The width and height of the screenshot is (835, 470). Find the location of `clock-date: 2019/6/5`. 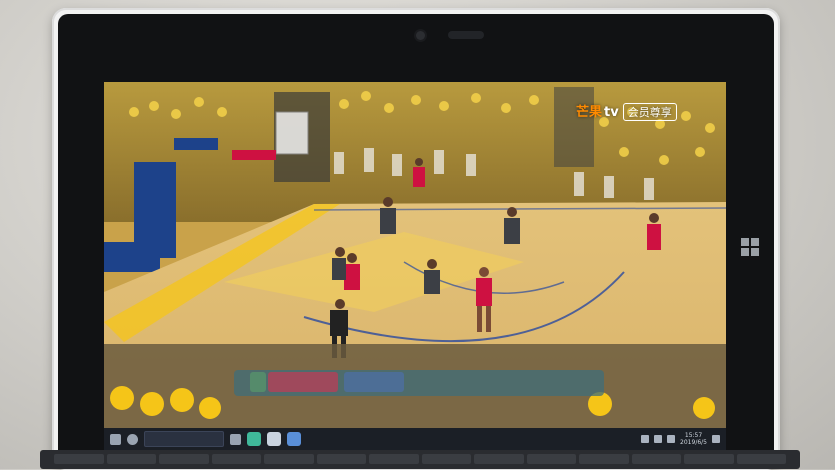

clock-date: 2019/6/5 is located at coordinates (693, 442).